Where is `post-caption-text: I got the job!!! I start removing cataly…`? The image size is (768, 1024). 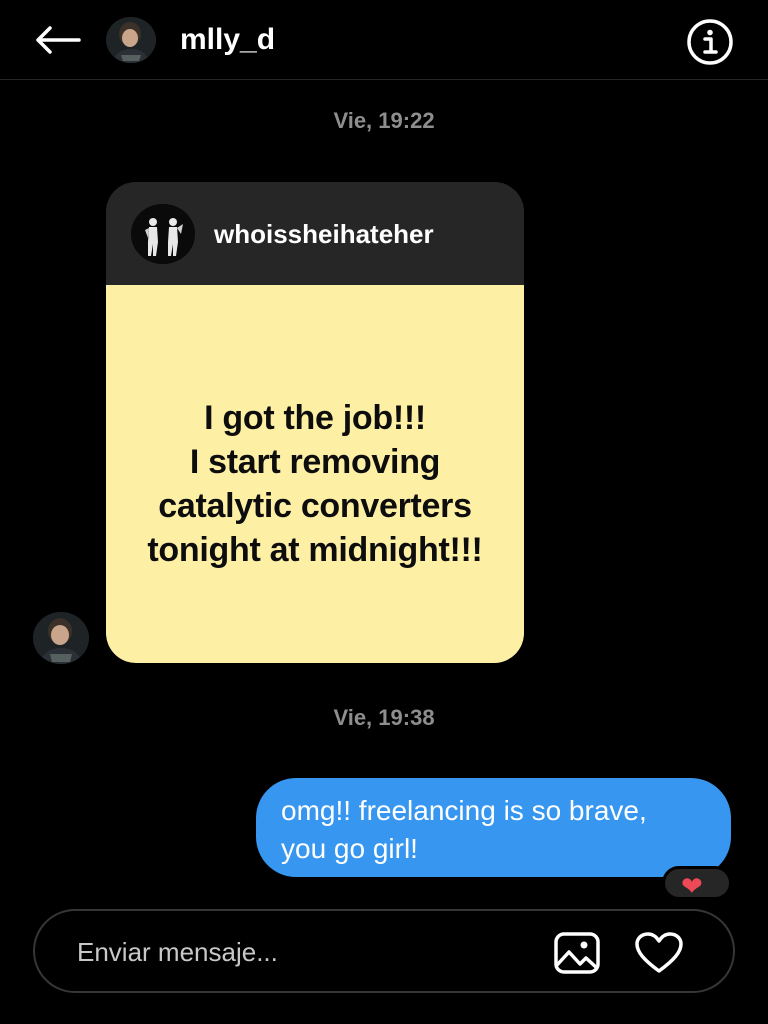 post-caption-text: I got the job!!! I start removing cataly… is located at coordinates (314, 484).